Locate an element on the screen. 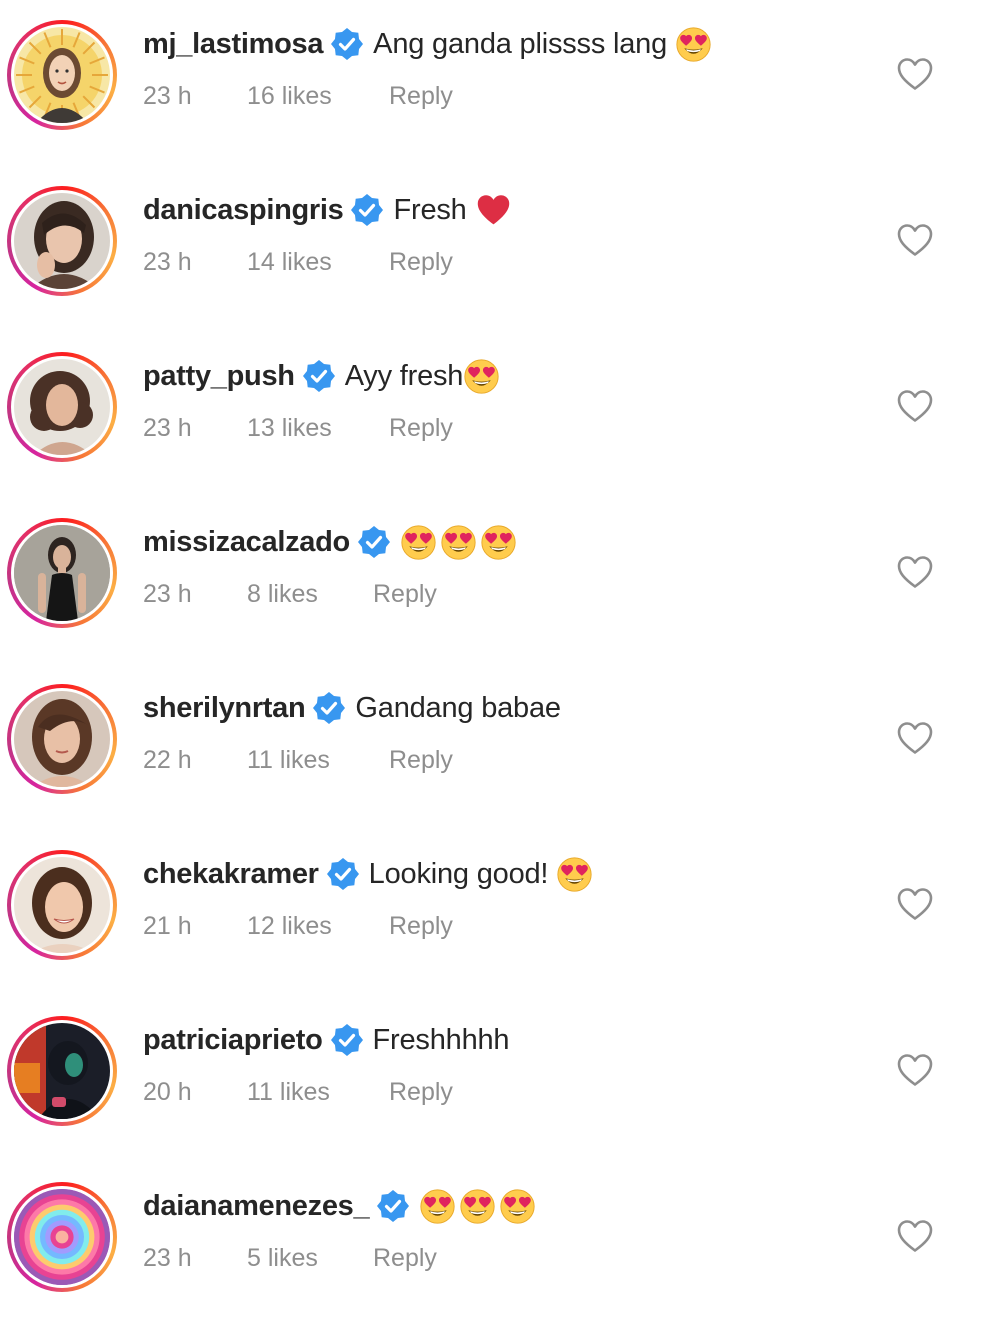 This screenshot has width=987, height=1328. username-link: daianamenezes_ is located at coordinates (256, 1206).